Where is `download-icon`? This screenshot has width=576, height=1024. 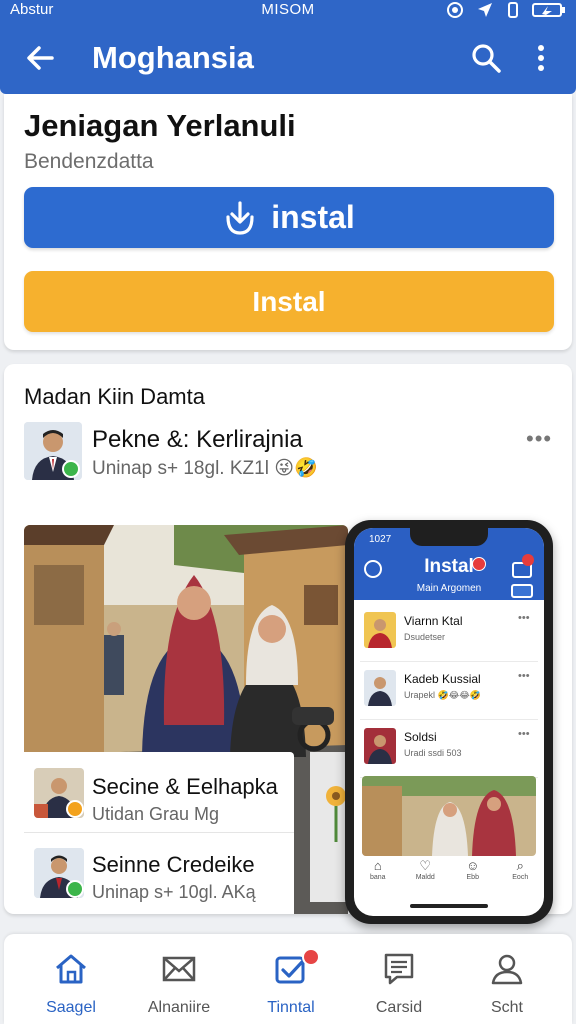
download-icon is located at coordinates (240, 217).